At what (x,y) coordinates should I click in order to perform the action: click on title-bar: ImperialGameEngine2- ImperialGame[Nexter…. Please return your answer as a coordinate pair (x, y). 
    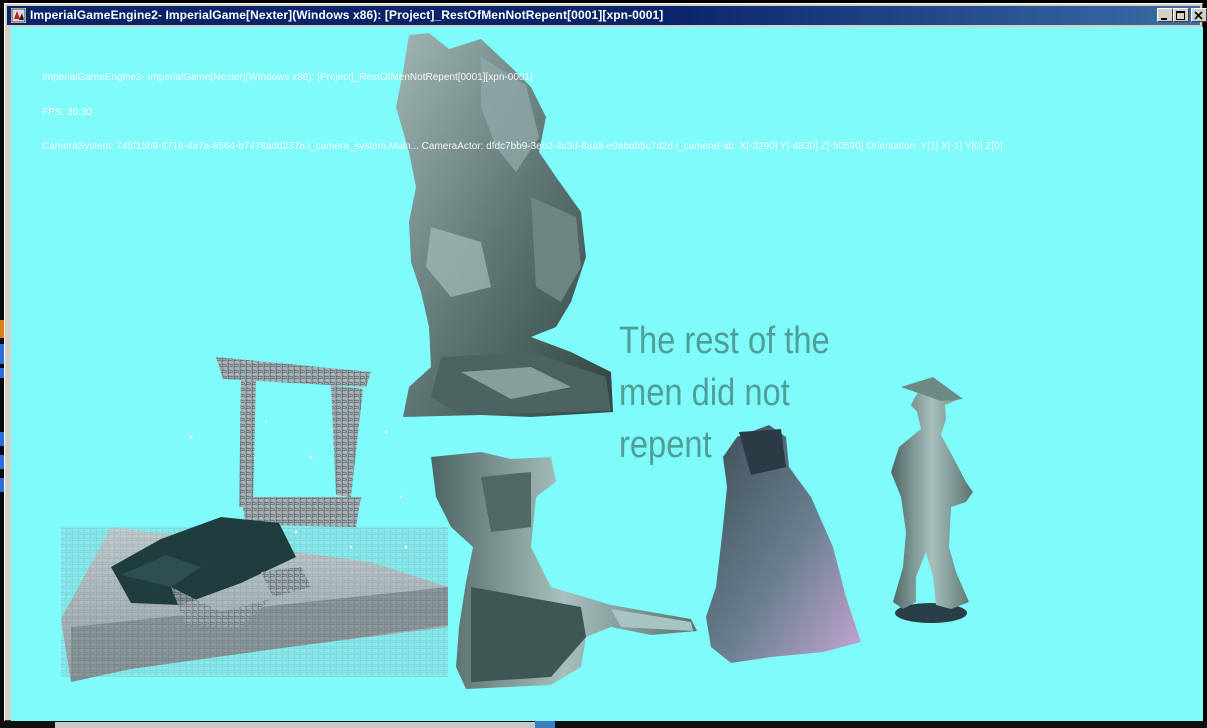
    Looking at the image, I should click on (607, 15).